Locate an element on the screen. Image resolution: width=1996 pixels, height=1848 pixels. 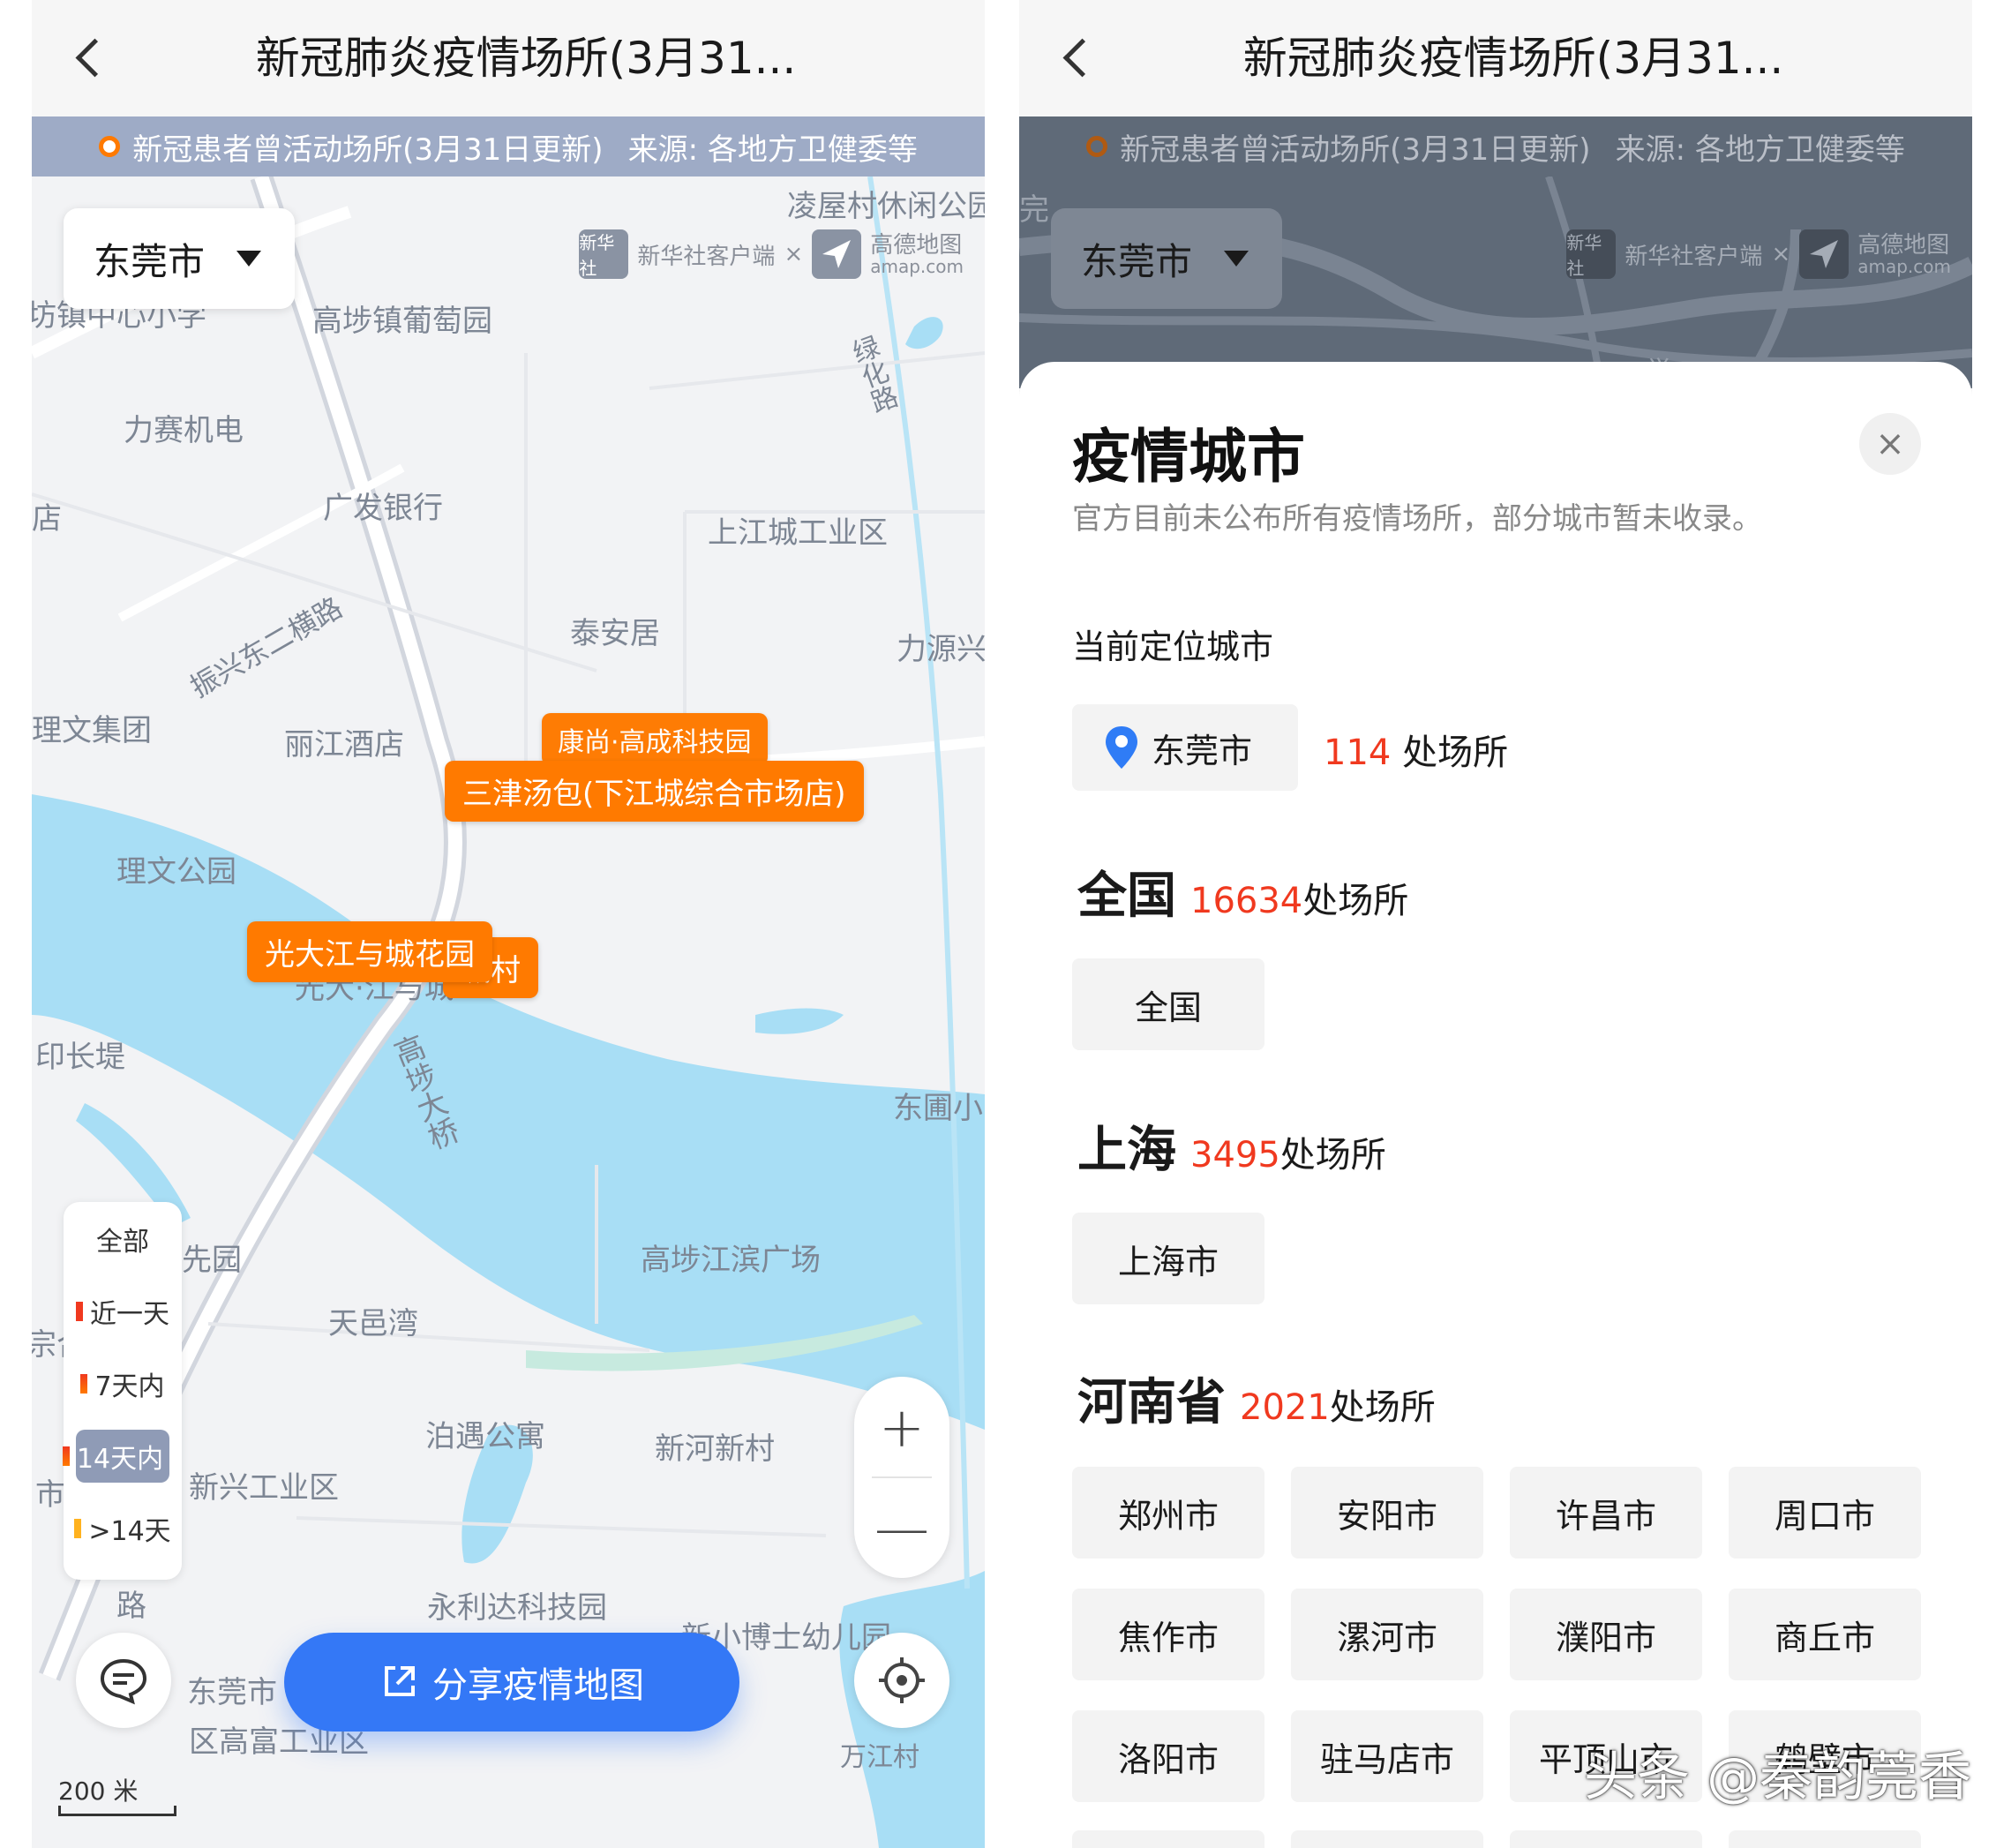
notice-text: 新冠患者曾活动场所(3月31日更新) is located at coordinates (368, 149).